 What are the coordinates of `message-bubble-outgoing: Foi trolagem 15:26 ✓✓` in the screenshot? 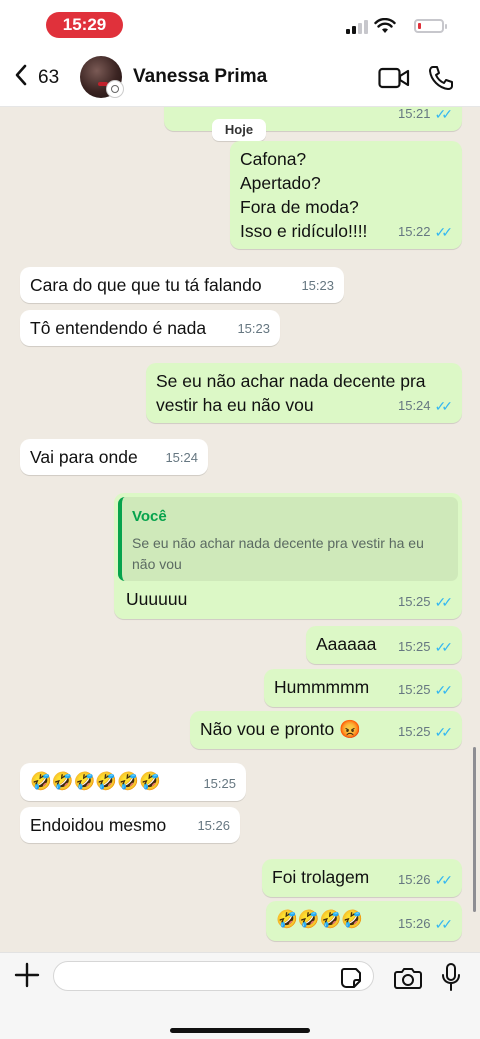 It's located at (362, 878).